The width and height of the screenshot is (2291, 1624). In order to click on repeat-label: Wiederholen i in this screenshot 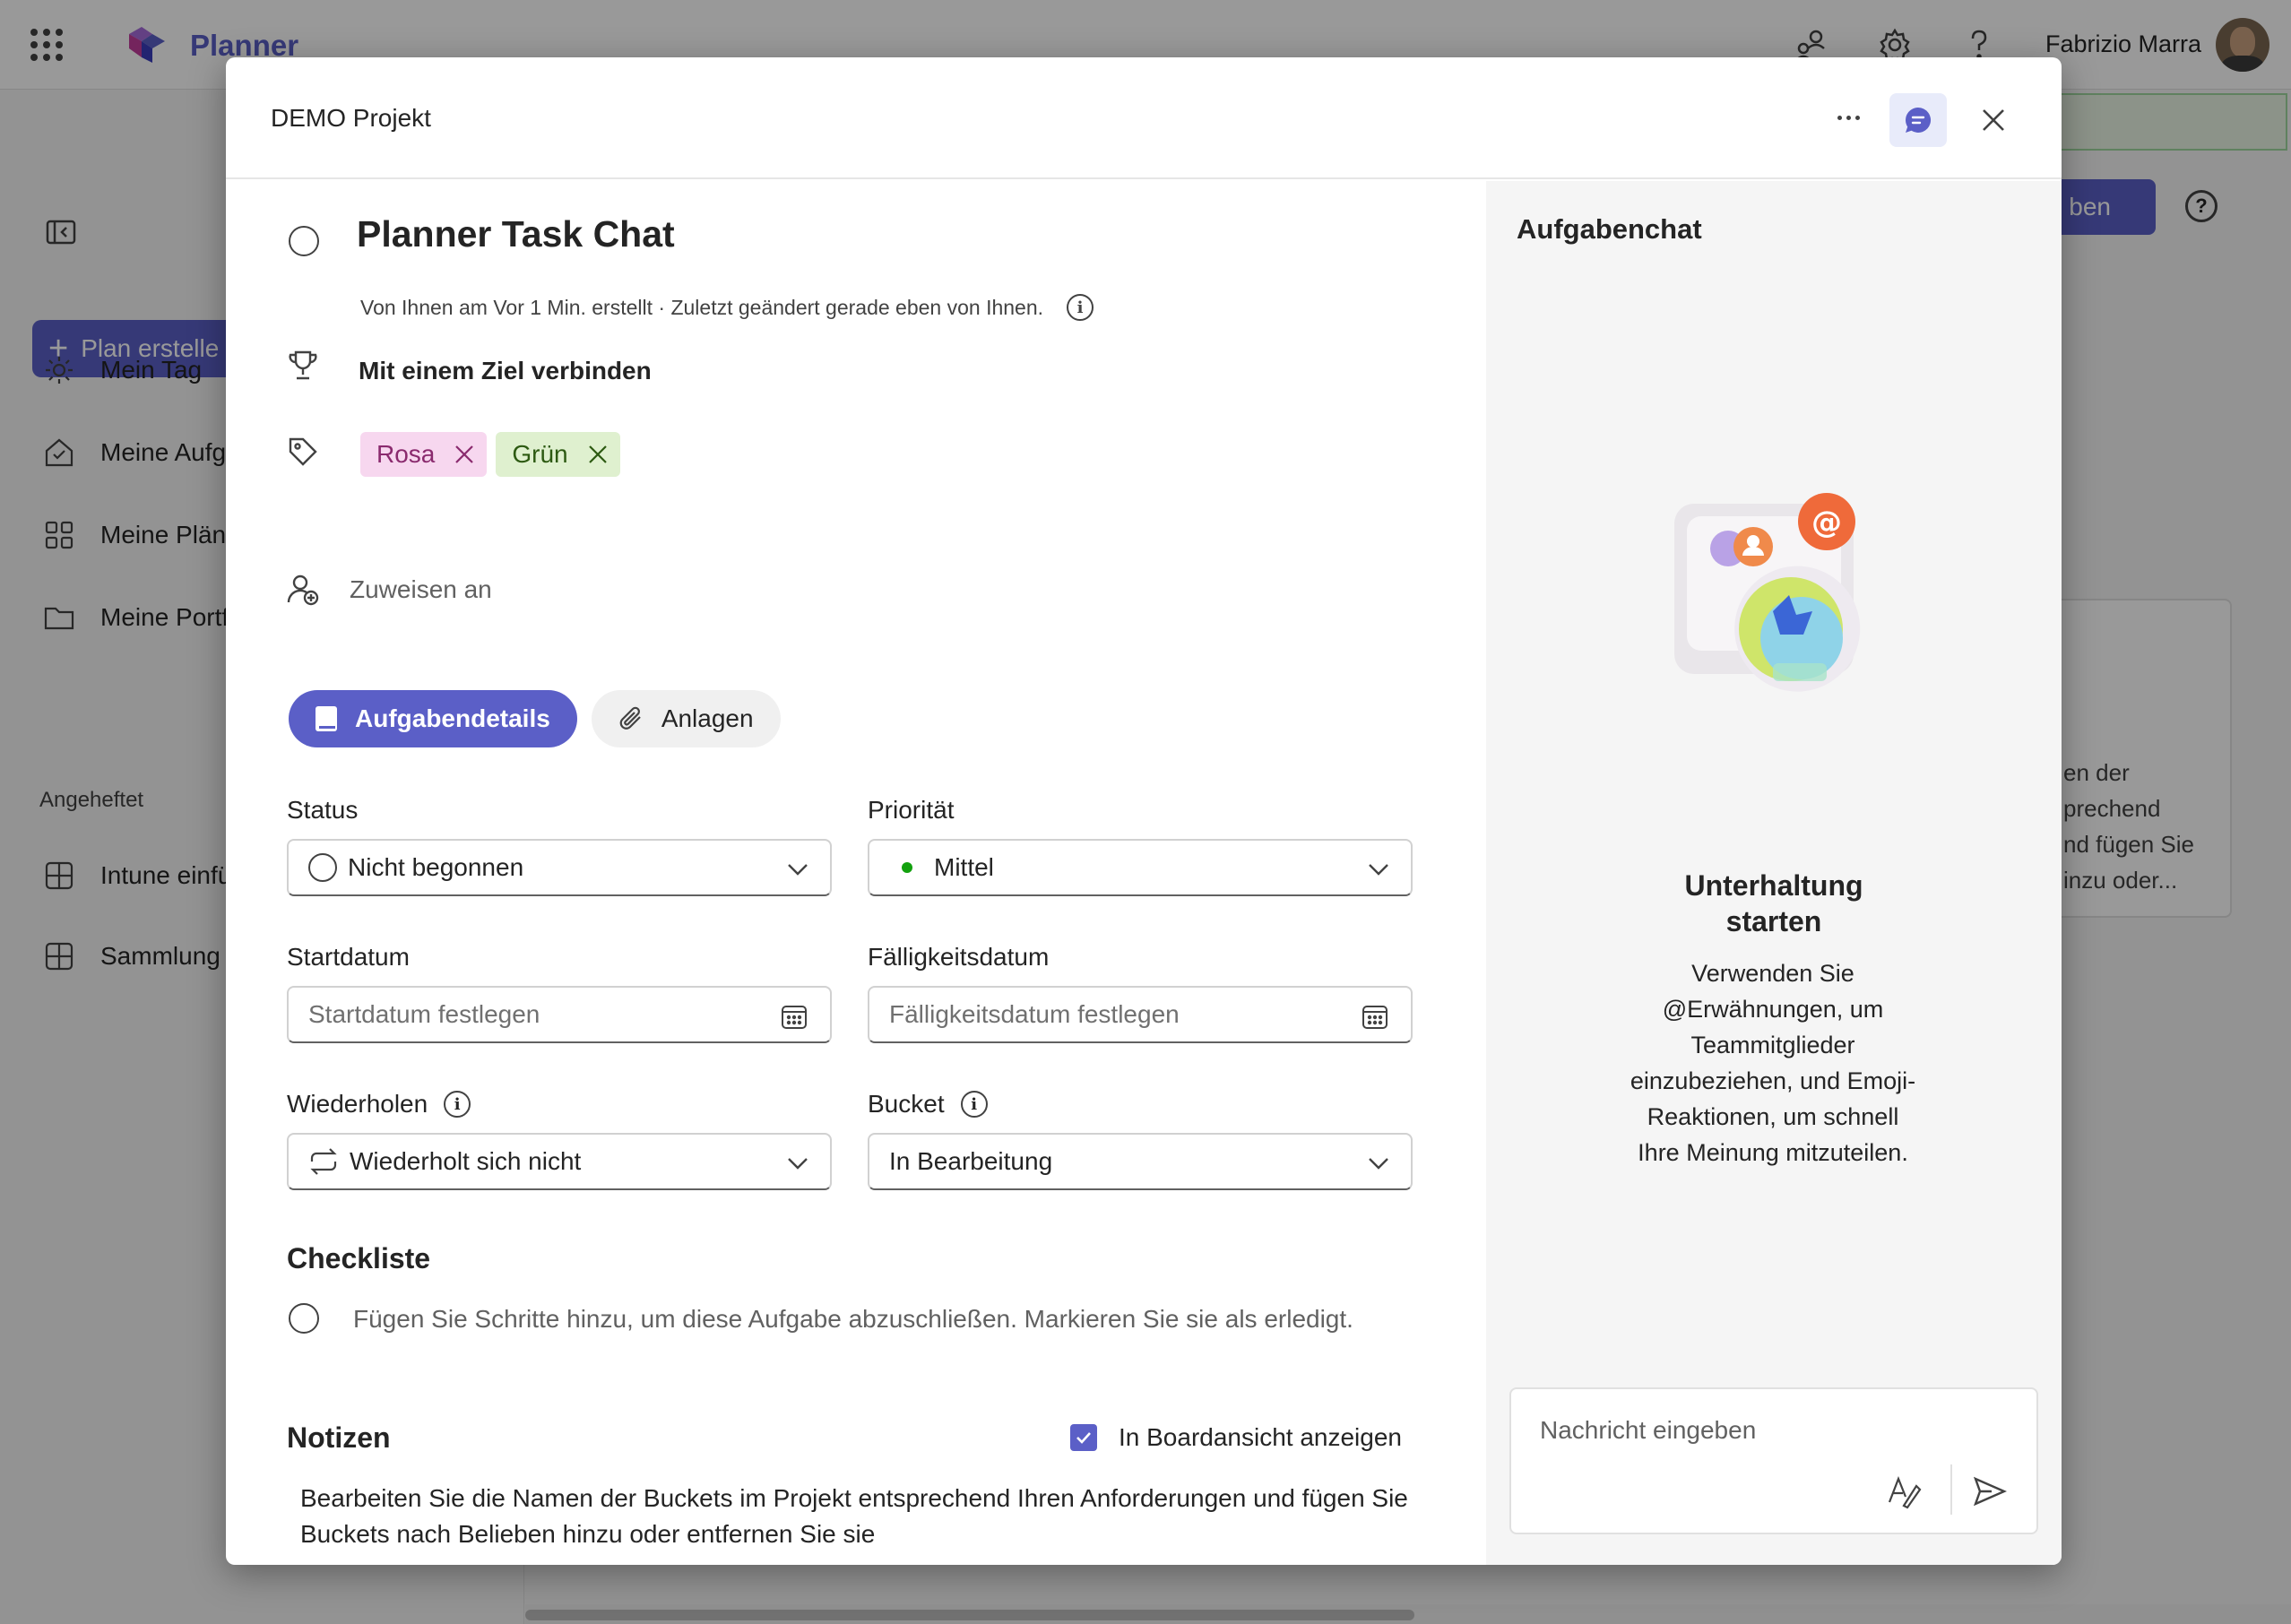, I will do `click(379, 1104)`.